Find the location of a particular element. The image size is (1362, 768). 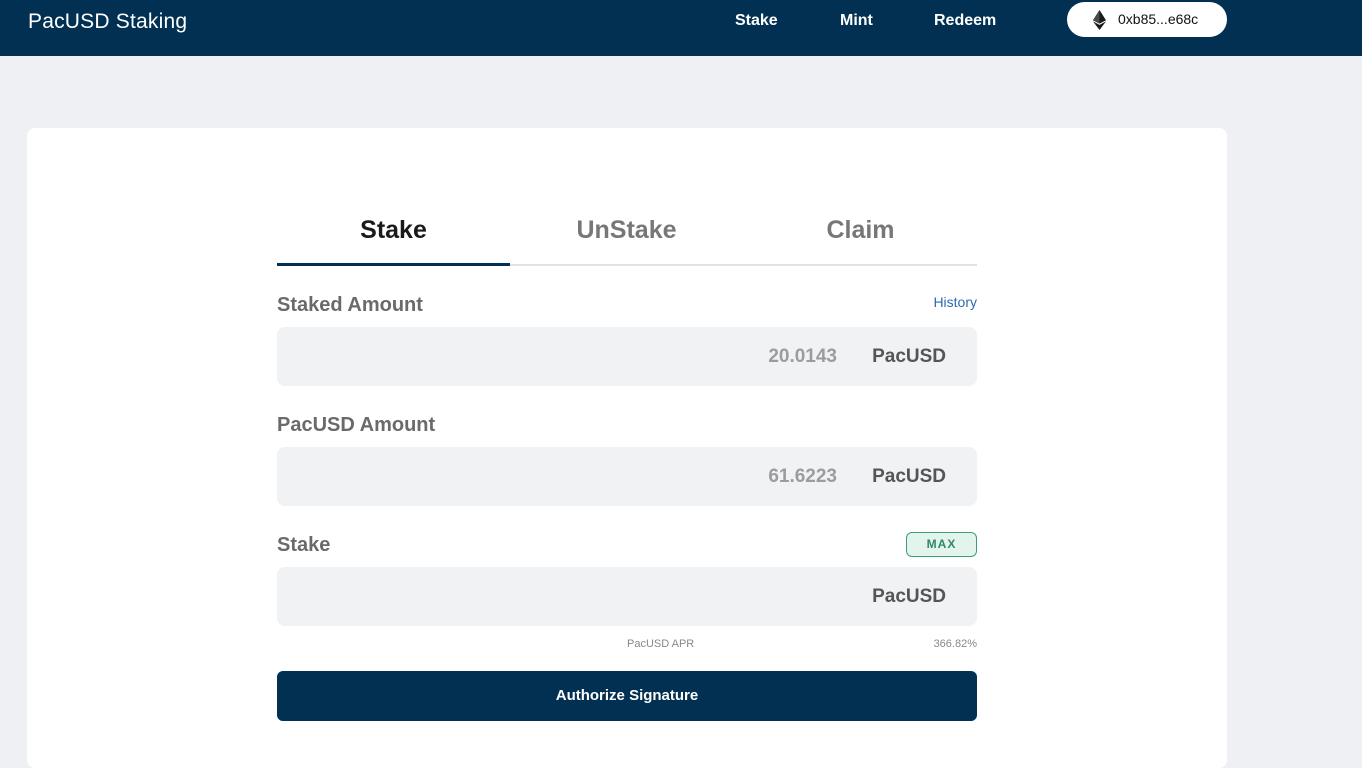

stake-amount-input is located at coordinates (563, 596).